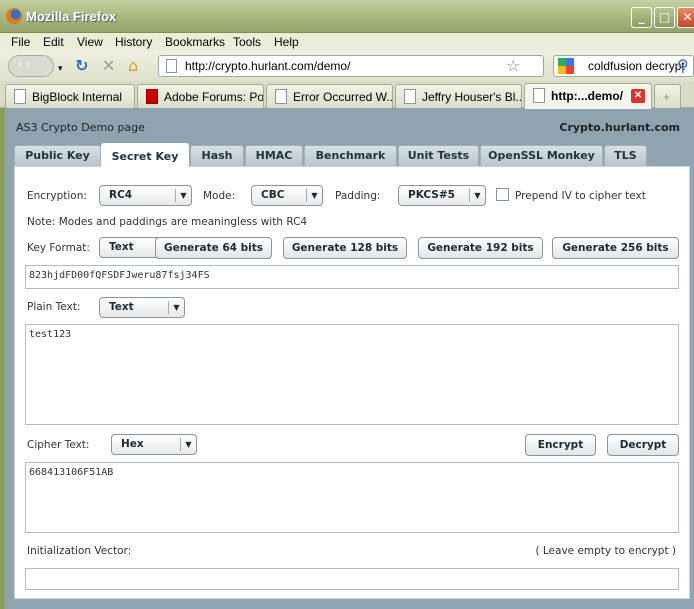  I want to click on encryption-label: Encryption:, so click(57, 196).